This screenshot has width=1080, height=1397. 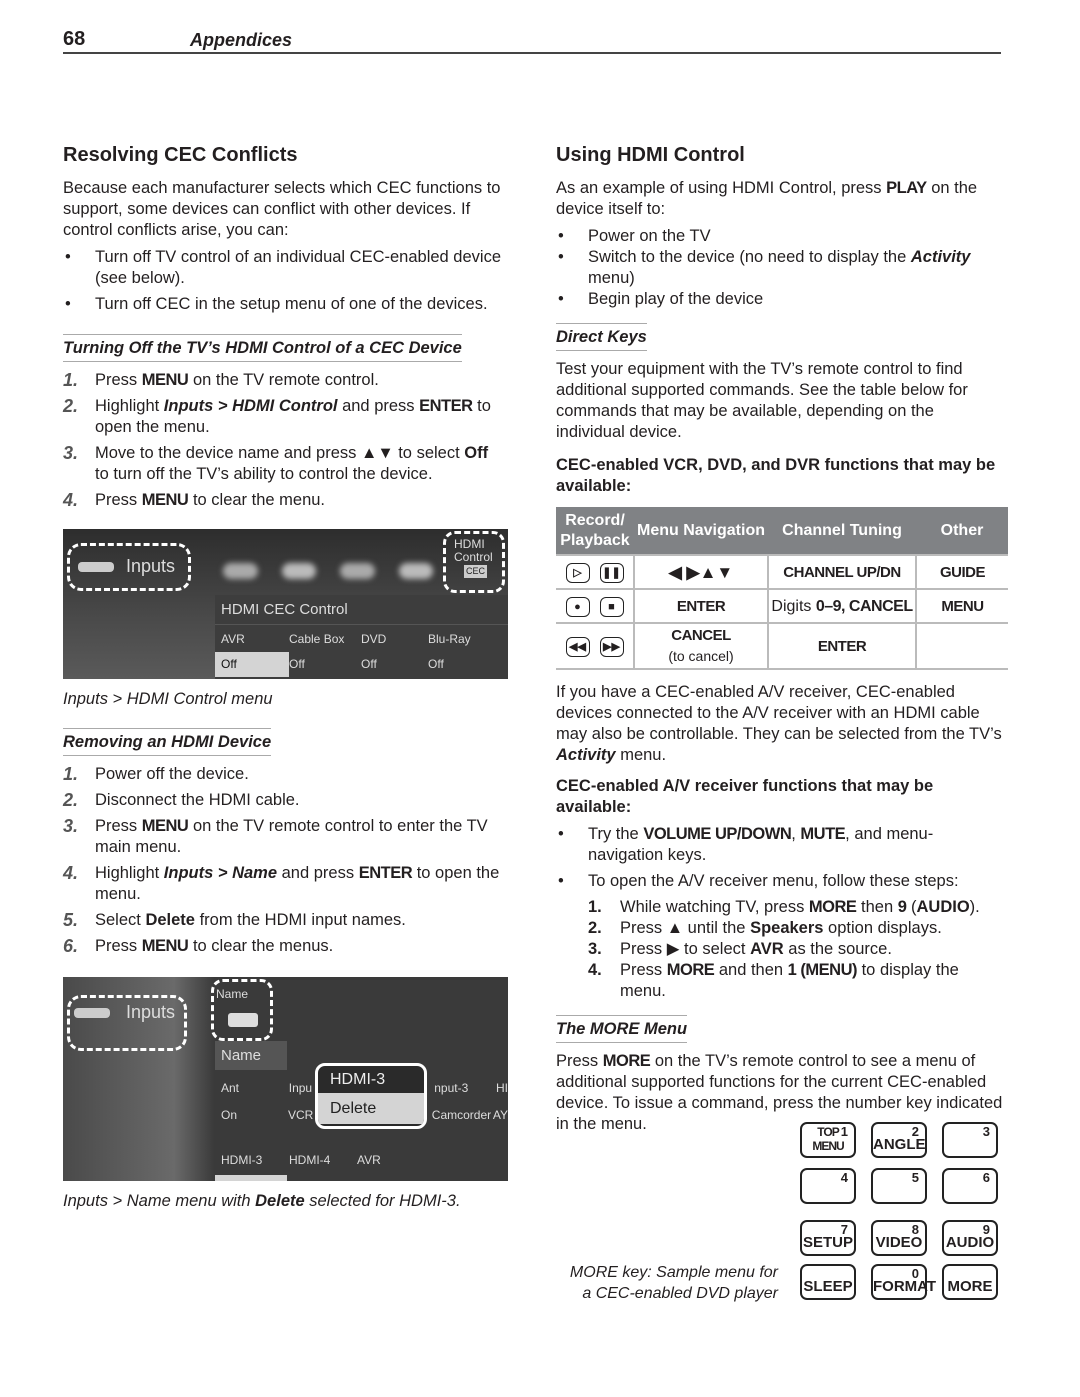 I want to click on subheading: Direct Keys, so click(x=601, y=337).